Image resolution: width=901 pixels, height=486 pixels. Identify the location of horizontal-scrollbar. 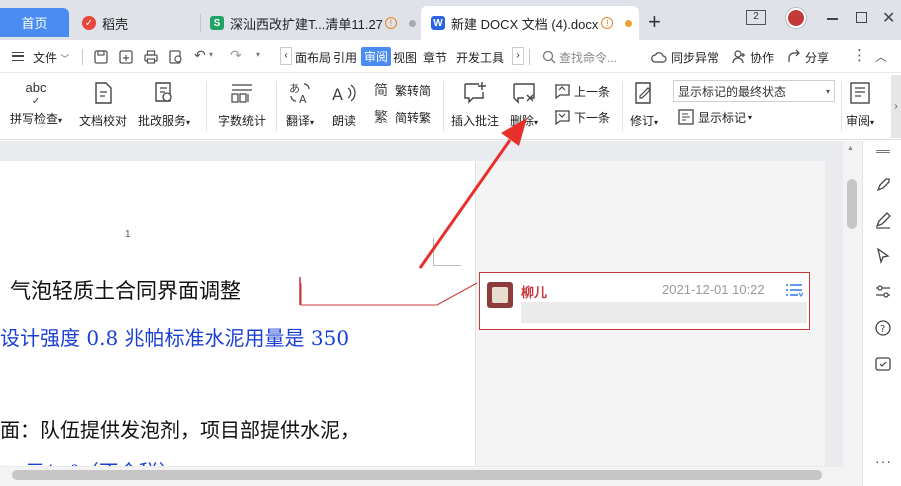
(431, 476).